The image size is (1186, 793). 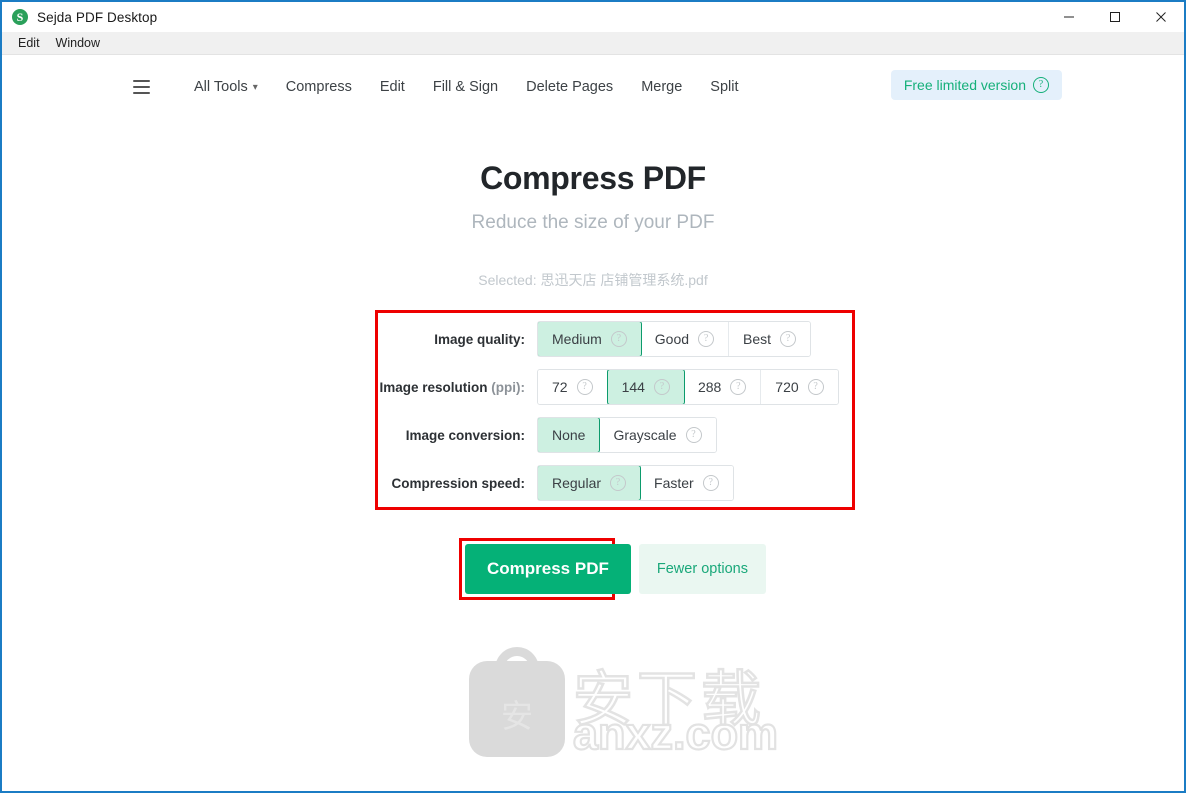 I want to click on option-image-resolution-288: 288 ?, so click(x=722, y=387).